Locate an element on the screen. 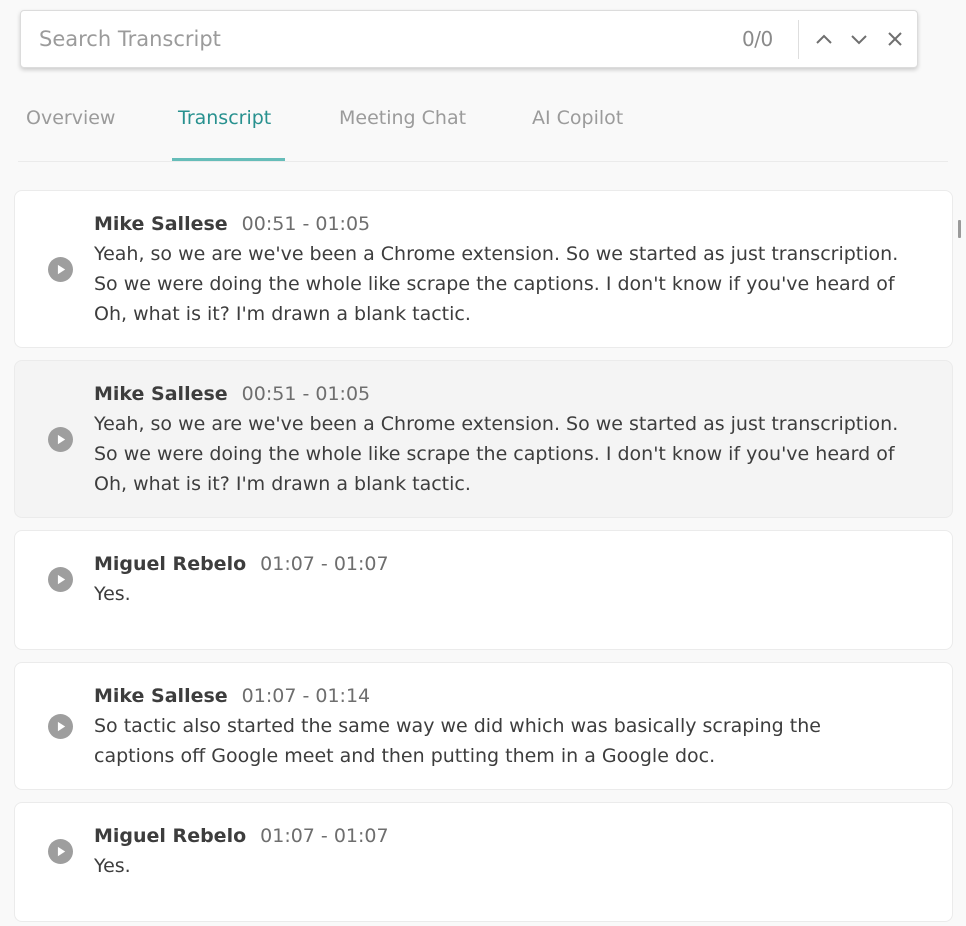  timestamp-range: 01:07 - 01:14 is located at coordinates (306, 696).